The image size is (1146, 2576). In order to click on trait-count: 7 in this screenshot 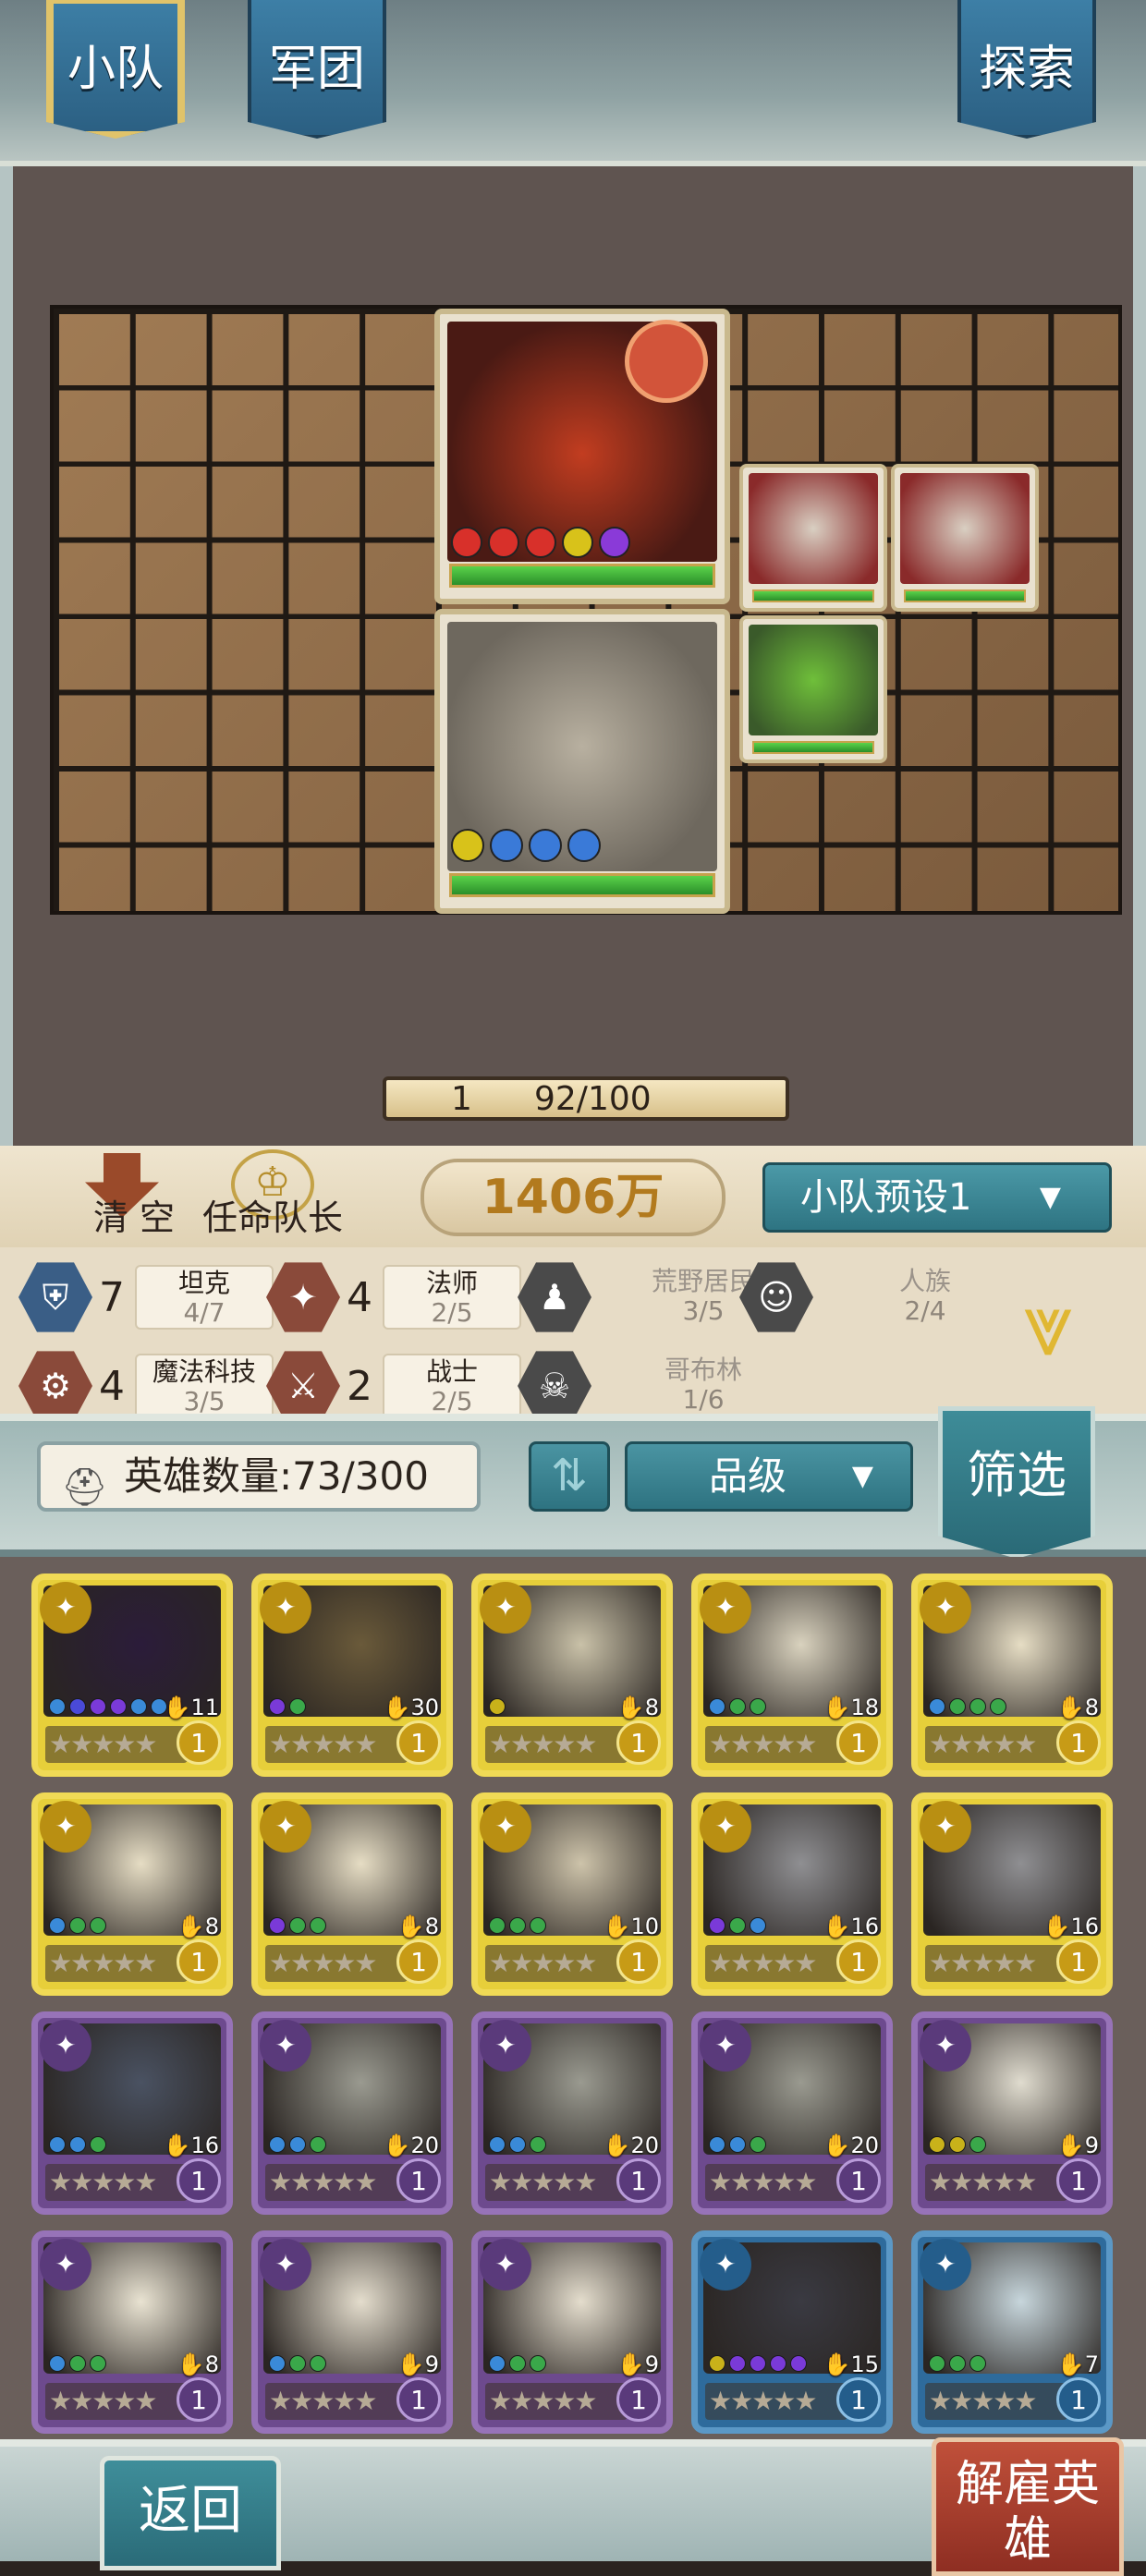, I will do `click(112, 1297)`.